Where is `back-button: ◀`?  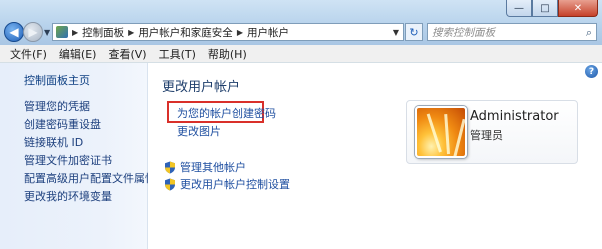
back-button: ◀ is located at coordinates (14, 32).